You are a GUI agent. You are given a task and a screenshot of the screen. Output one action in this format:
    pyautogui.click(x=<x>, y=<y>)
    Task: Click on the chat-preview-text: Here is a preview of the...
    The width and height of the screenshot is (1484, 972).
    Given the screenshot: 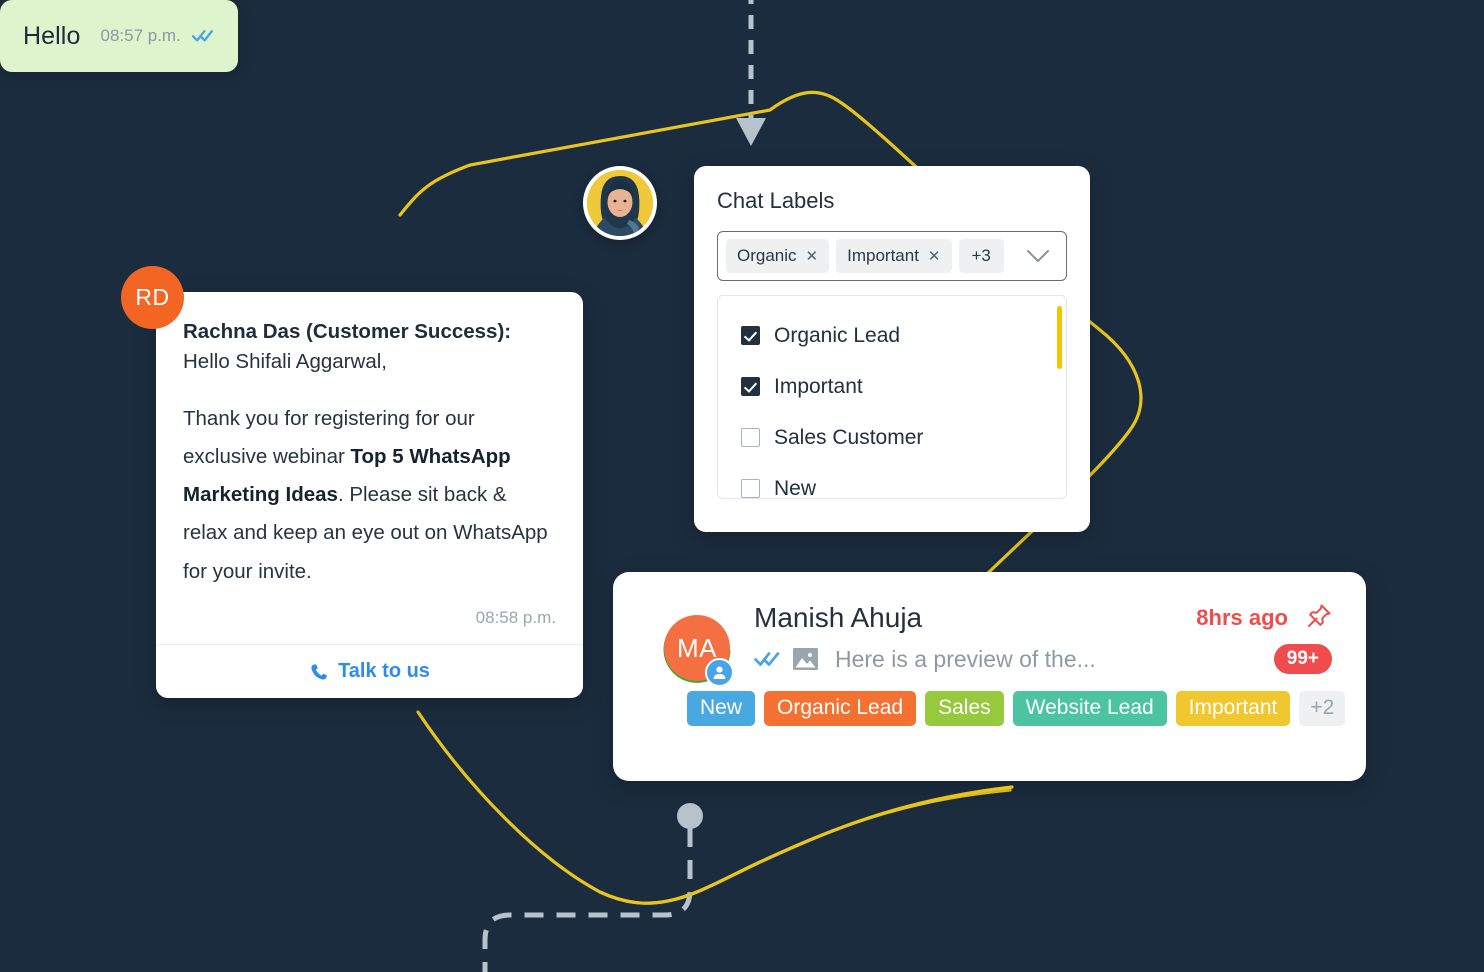 What is the action you would take?
    pyautogui.click(x=965, y=658)
    